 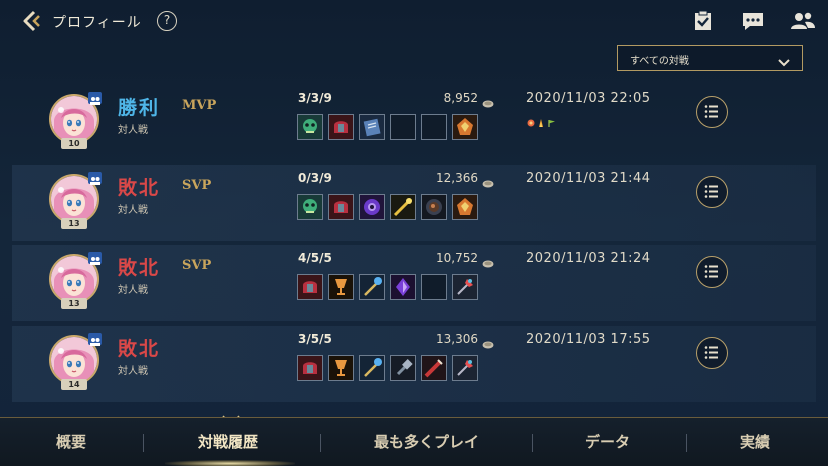 What do you see at coordinates (228, 441) in the screenshot?
I see `tab-match-history: 対戦履歴` at bounding box center [228, 441].